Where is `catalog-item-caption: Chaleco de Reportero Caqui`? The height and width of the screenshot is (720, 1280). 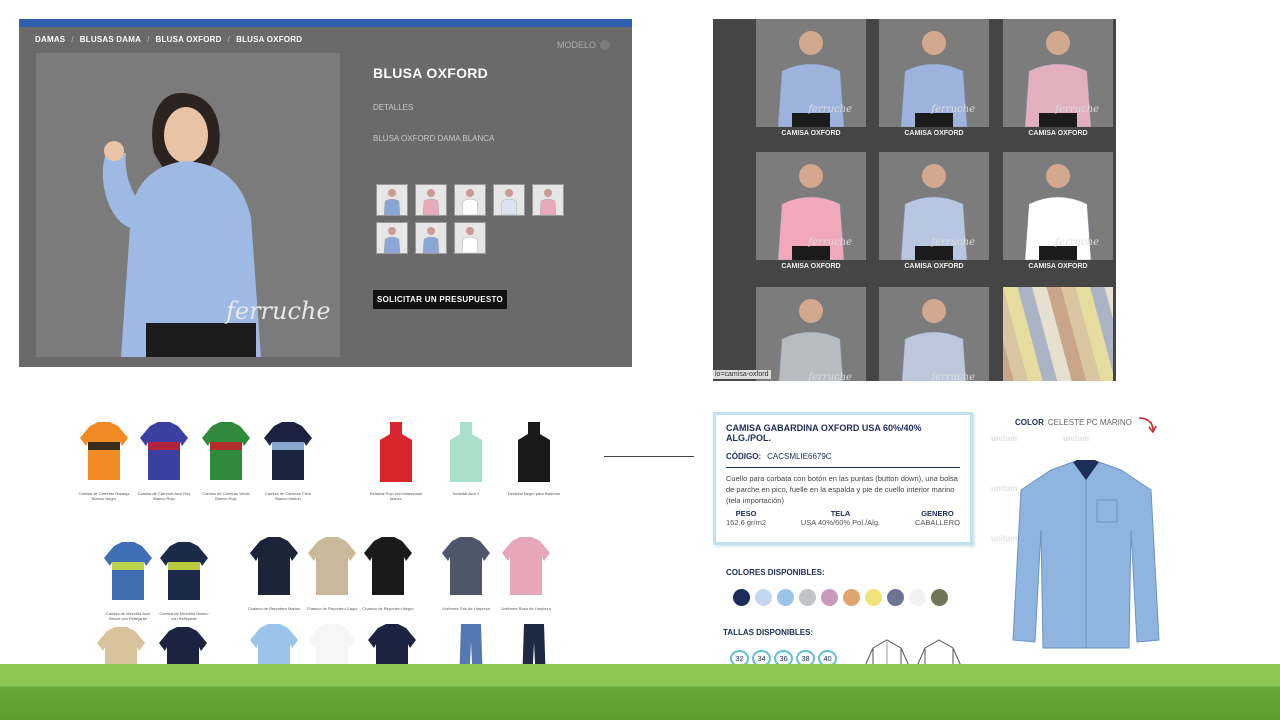 catalog-item-caption: Chaleco de Reportero Caqui is located at coordinates (332, 608).